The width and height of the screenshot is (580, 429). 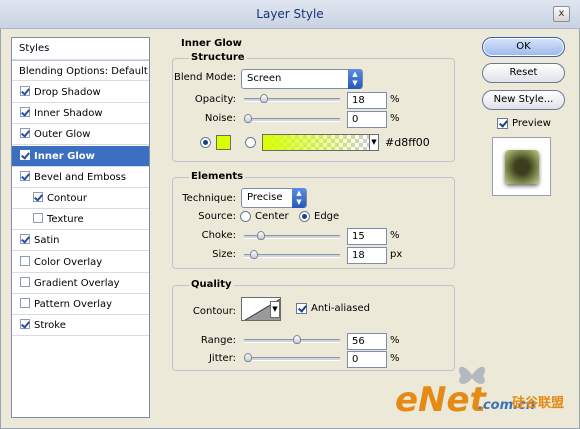 I want to click on panel-title: Inner Glow, so click(x=211, y=43).